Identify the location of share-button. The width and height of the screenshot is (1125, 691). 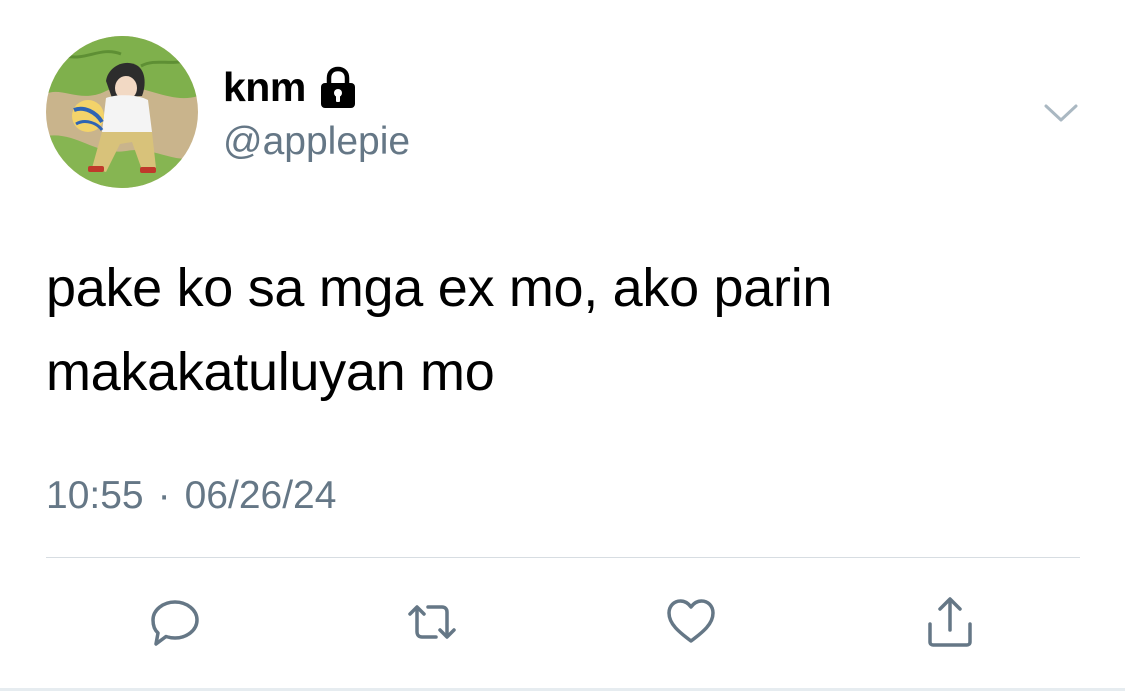
(950, 622).